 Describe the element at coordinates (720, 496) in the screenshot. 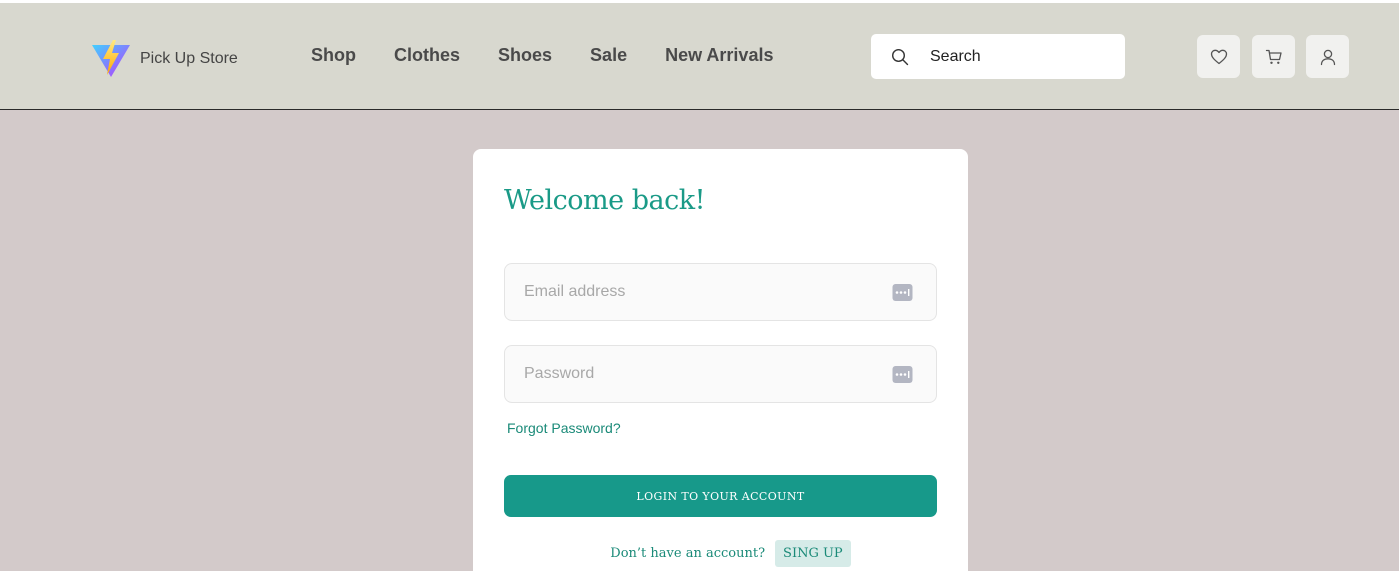

I see `login-button: LOGIN TO YOUR ACCOUNT` at that location.